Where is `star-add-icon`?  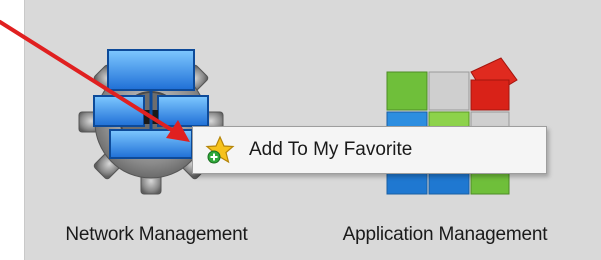 star-add-icon is located at coordinates (220, 149).